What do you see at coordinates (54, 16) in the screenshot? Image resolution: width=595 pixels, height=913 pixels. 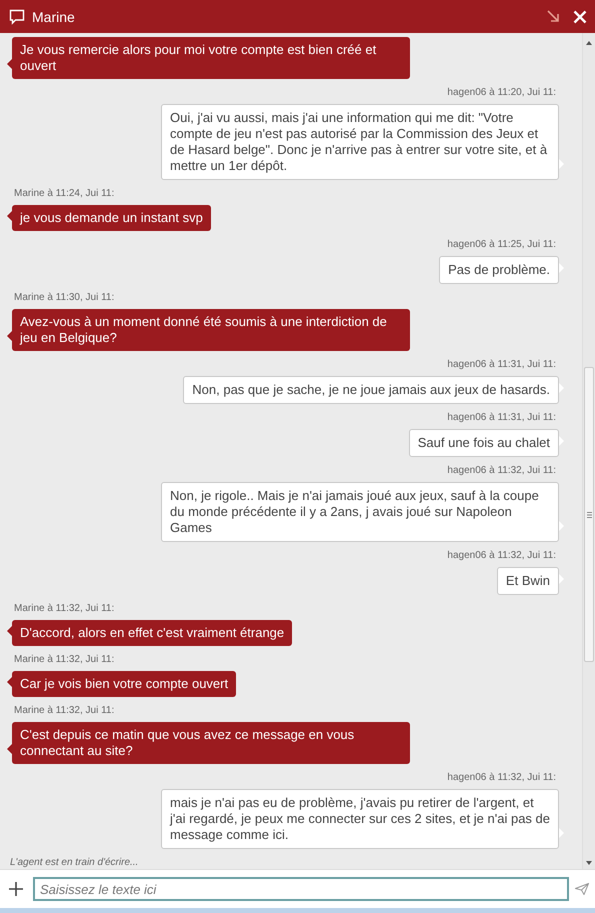 I see `window-title: Marine` at bounding box center [54, 16].